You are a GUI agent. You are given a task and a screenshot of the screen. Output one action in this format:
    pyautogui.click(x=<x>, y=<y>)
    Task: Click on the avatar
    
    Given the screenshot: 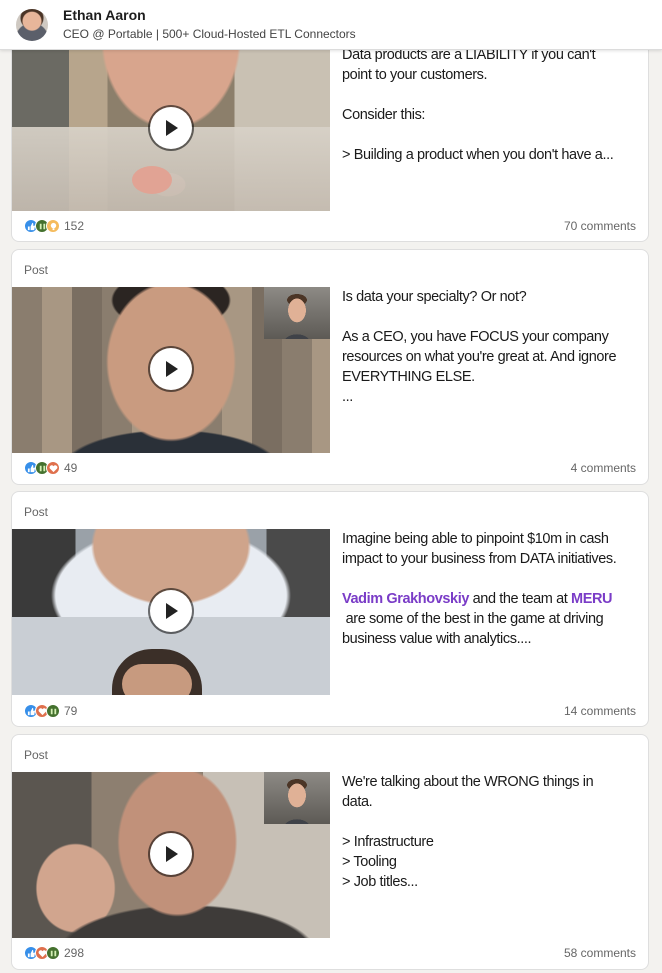 What is the action you would take?
    pyautogui.click(x=32, y=24)
    